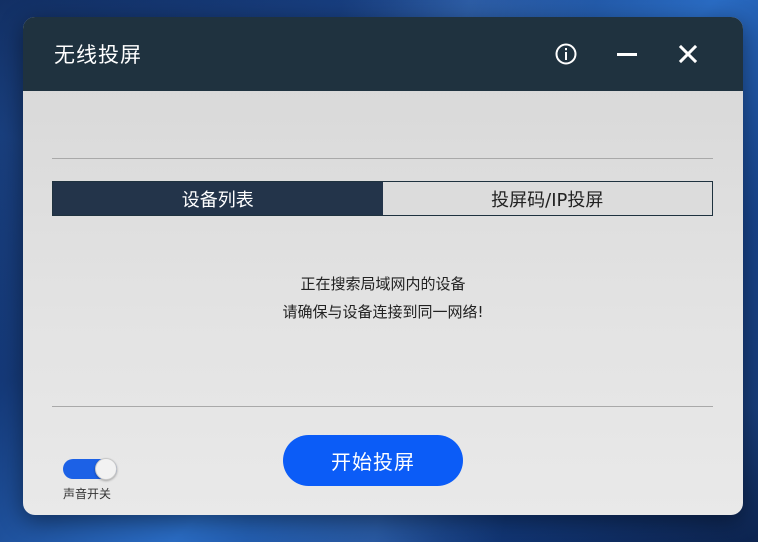 The width and height of the screenshot is (758, 542). I want to click on close-button, so click(688, 54).